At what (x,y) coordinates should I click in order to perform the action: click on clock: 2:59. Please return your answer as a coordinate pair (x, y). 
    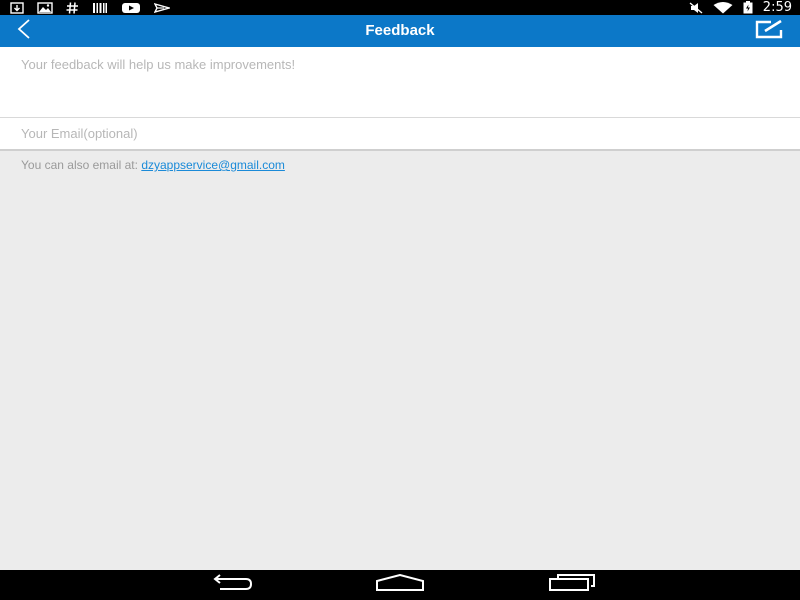
    Looking at the image, I should click on (777, 7).